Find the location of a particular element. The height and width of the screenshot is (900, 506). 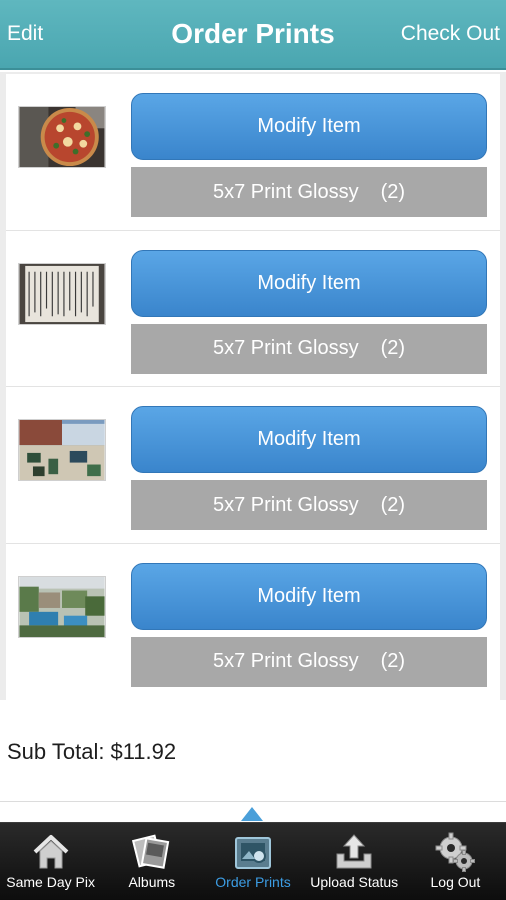

tab-same-day-pix: Same Day Pix is located at coordinates (50, 861).